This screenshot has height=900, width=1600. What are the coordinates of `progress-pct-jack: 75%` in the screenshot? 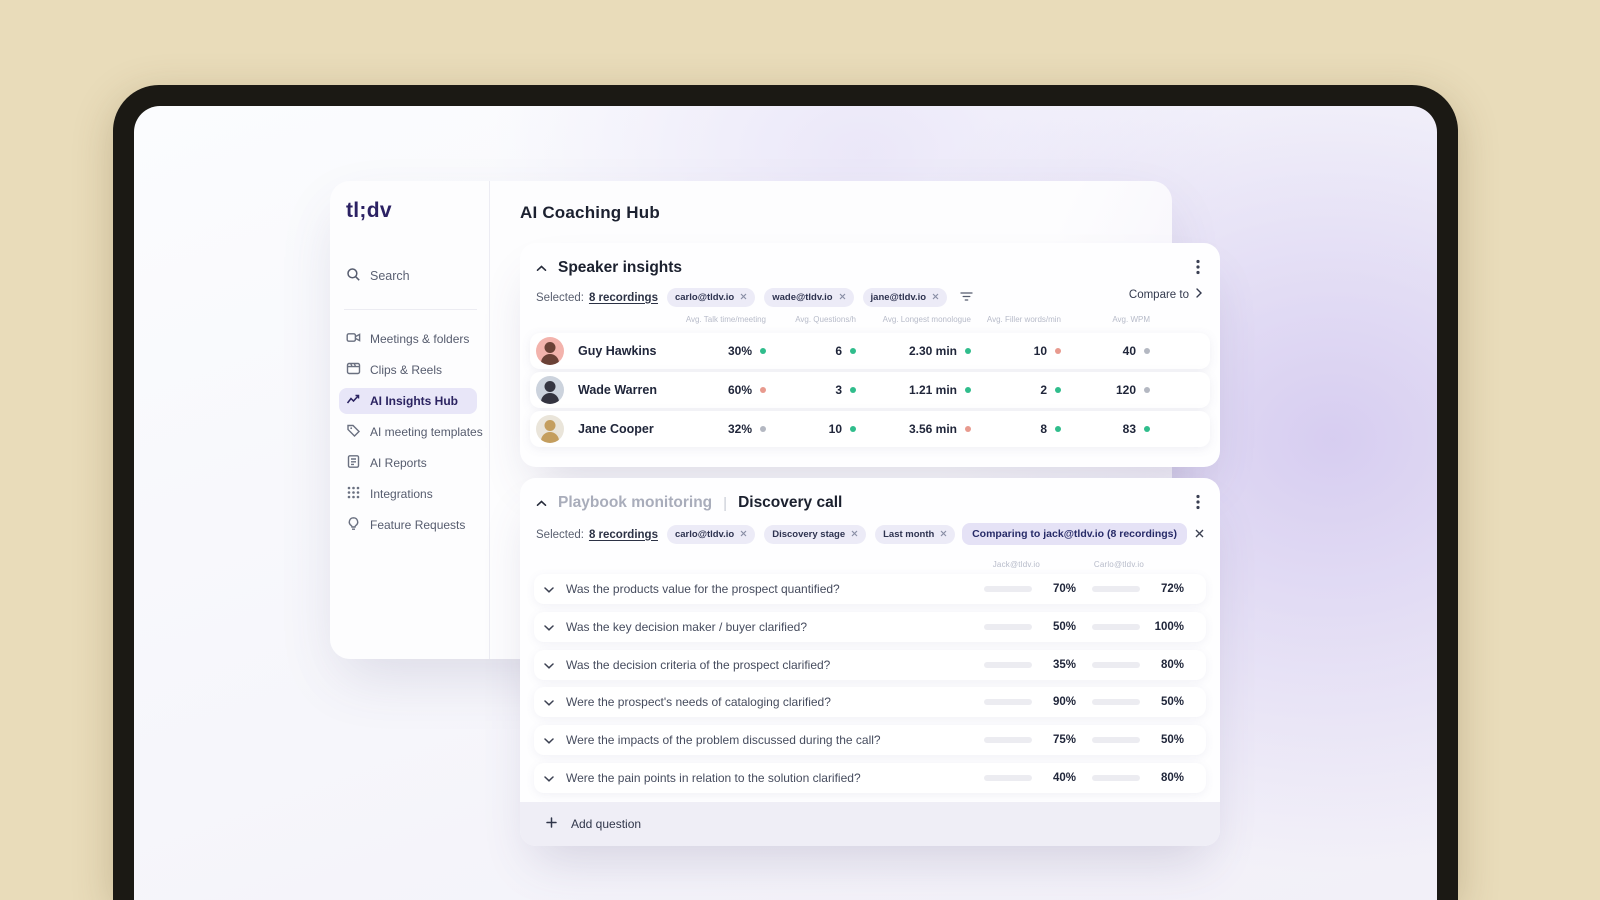 It's located at (1064, 740).